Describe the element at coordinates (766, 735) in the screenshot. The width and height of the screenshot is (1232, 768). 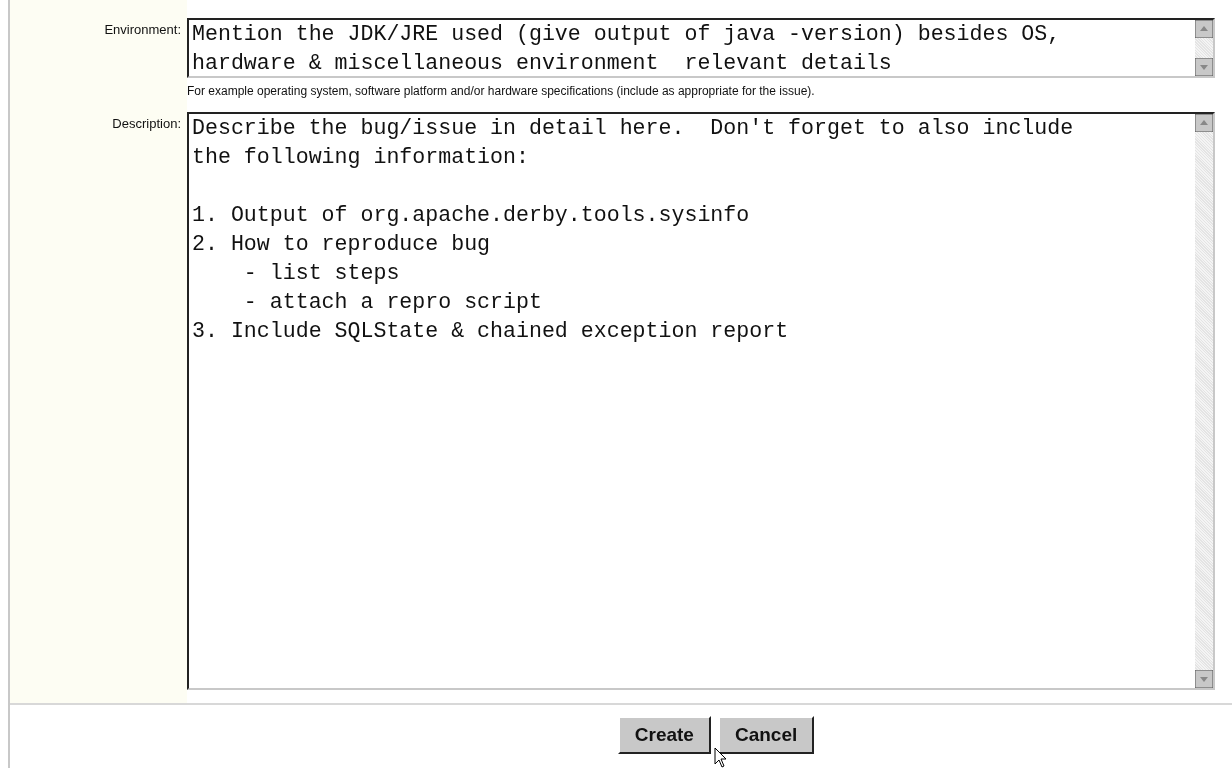
I see `form-button: Cancel` at that location.